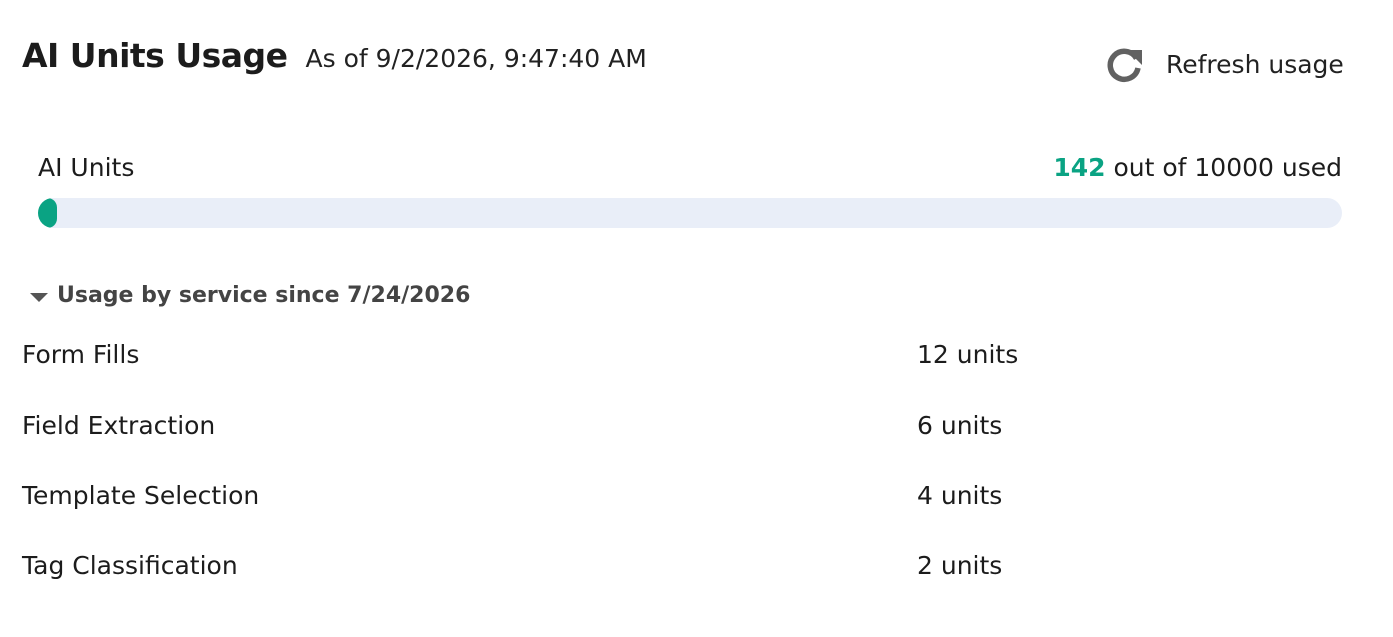 This screenshot has width=1393, height=637. Describe the element at coordinates (960, 425) in the screenshot. I see `service-units: 6 units` at that location.